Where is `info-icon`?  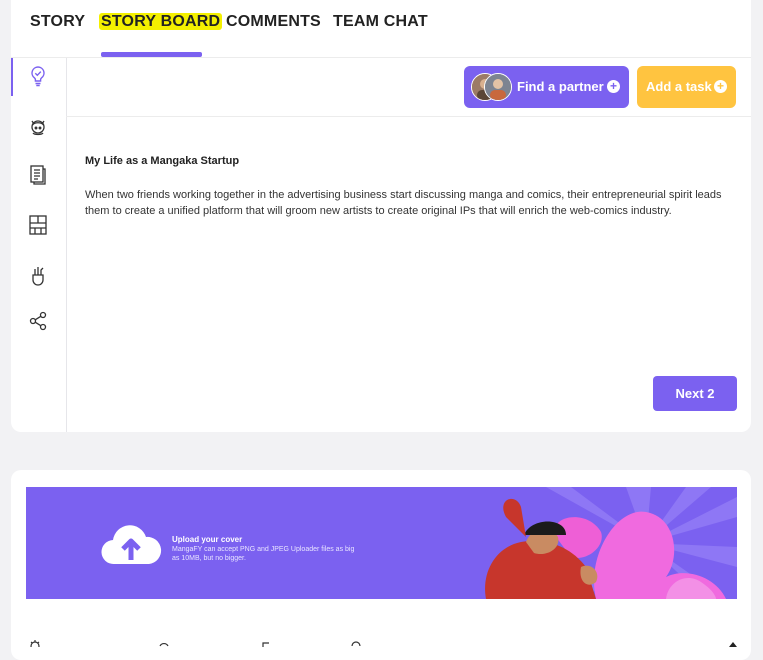
info-icon is located at coordinates (356, 640).